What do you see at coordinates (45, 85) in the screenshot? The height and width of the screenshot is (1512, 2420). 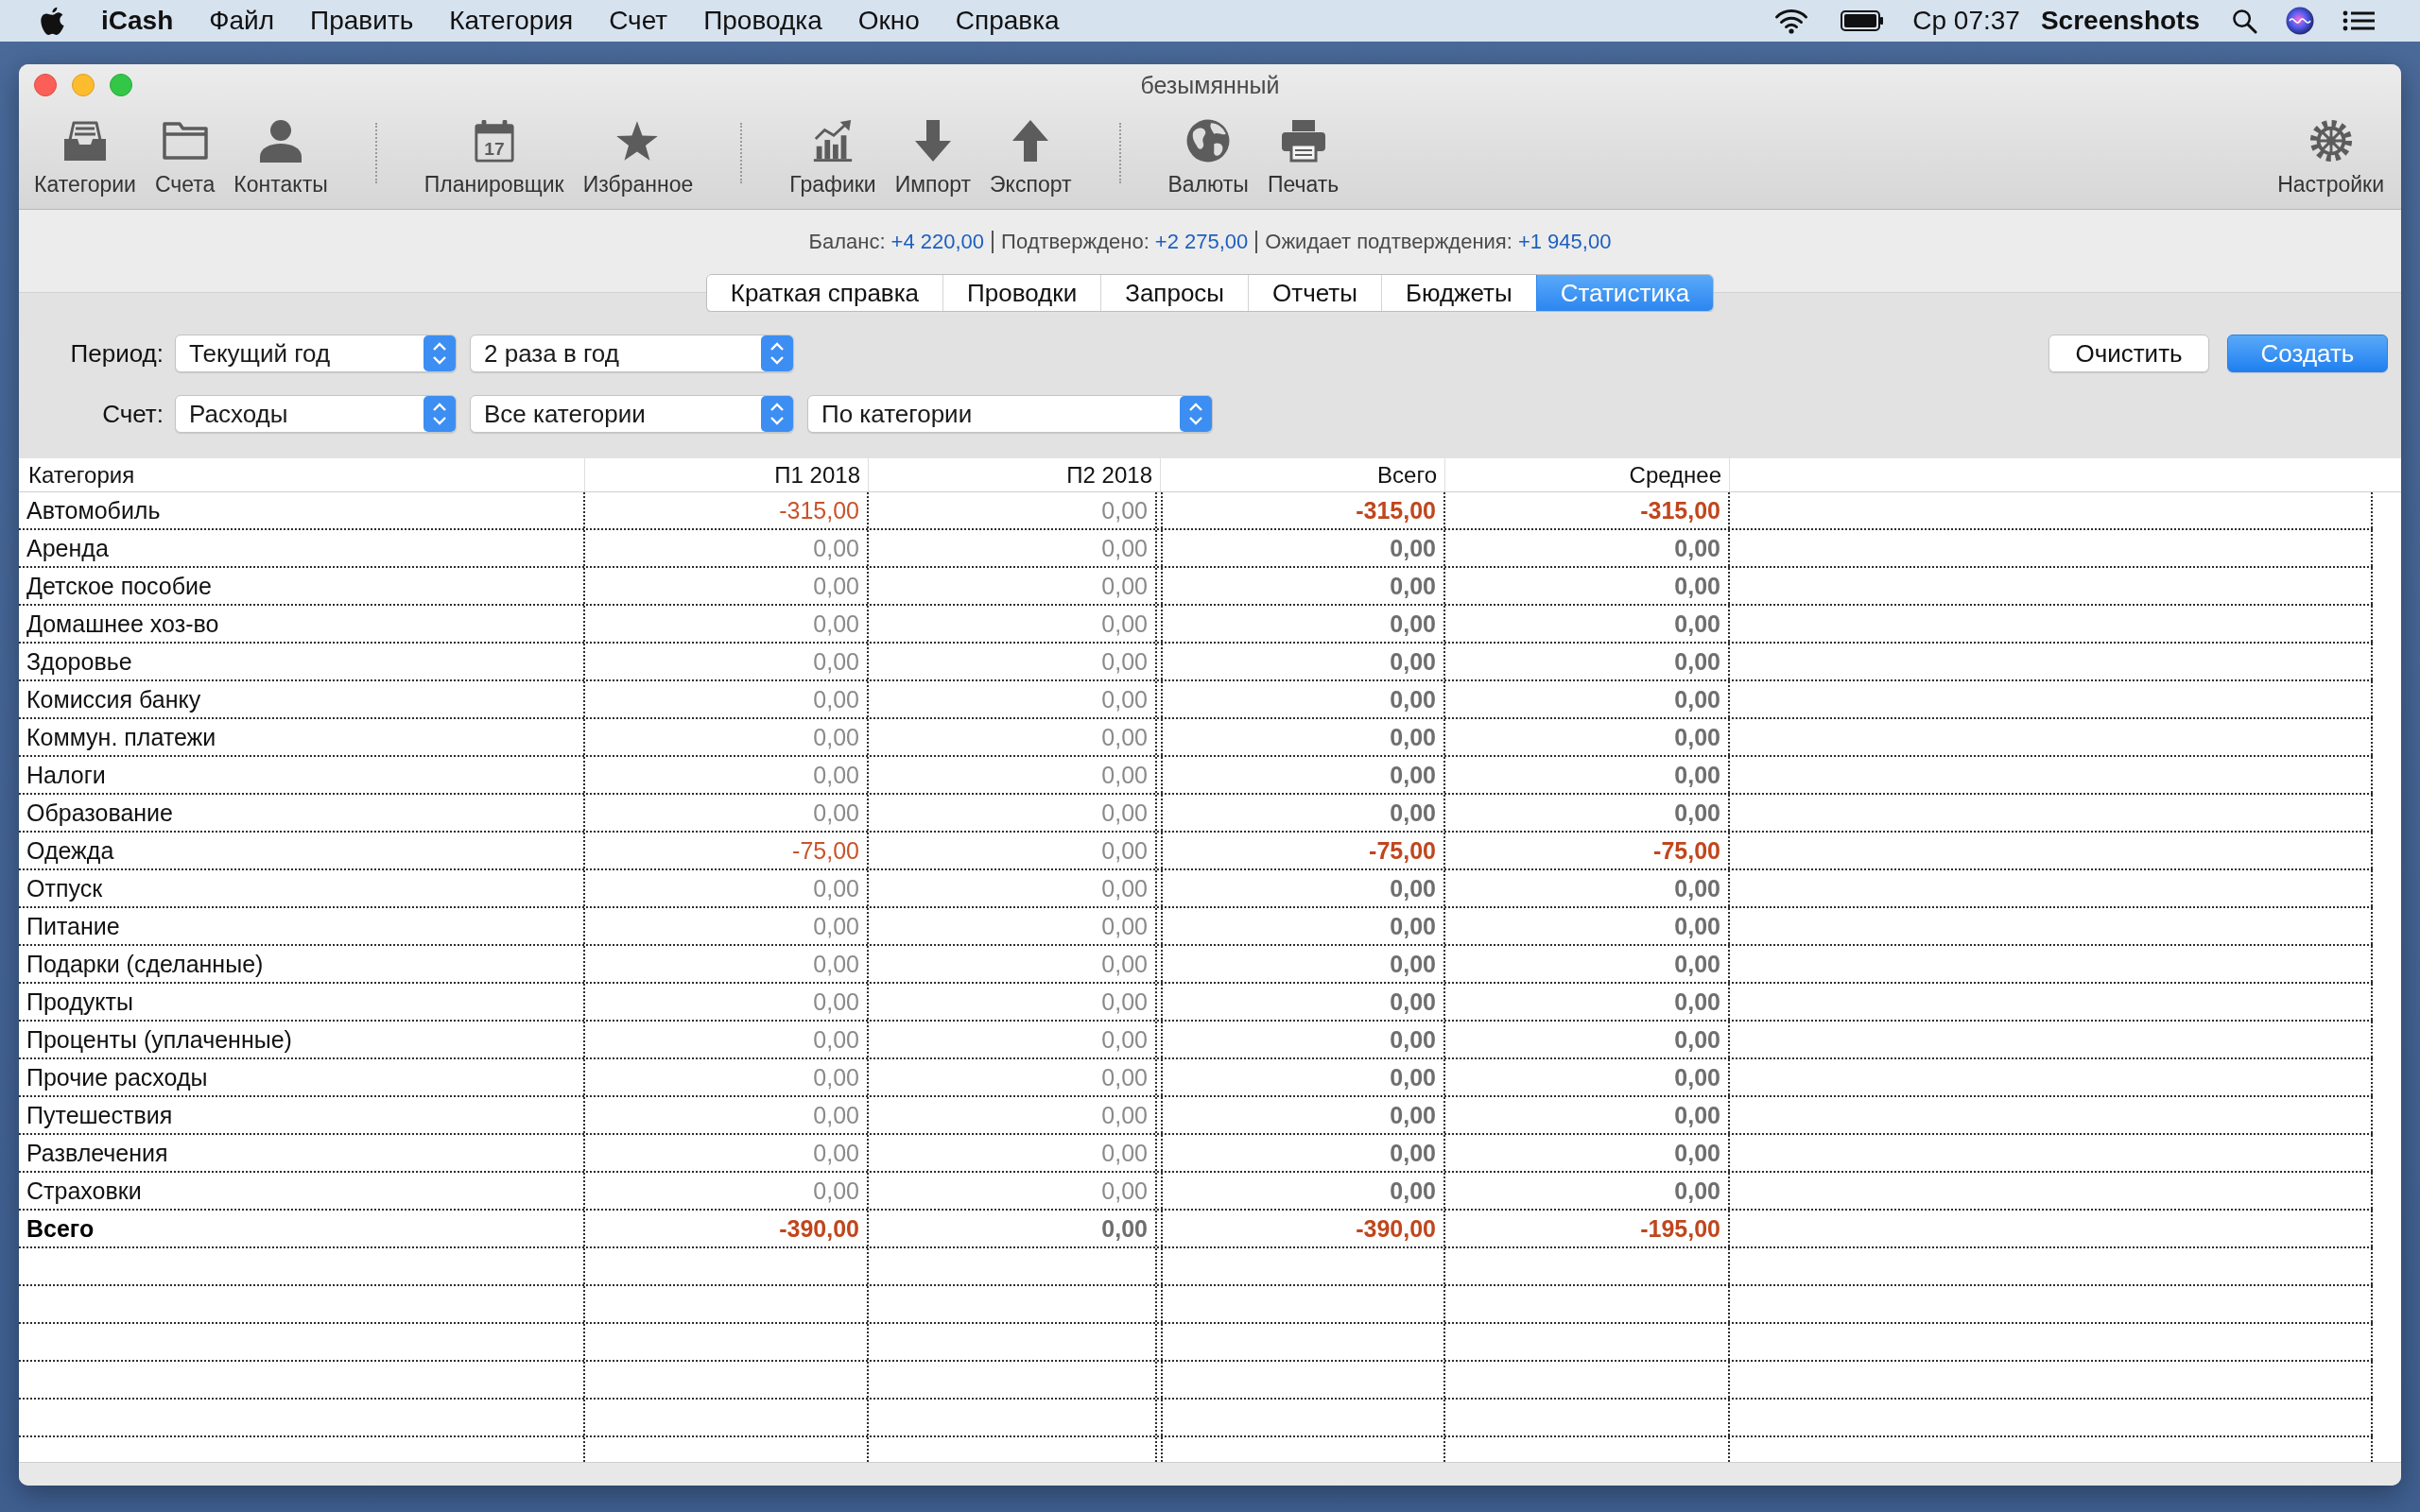 I see `close-button` at bounding box center [45, 85].